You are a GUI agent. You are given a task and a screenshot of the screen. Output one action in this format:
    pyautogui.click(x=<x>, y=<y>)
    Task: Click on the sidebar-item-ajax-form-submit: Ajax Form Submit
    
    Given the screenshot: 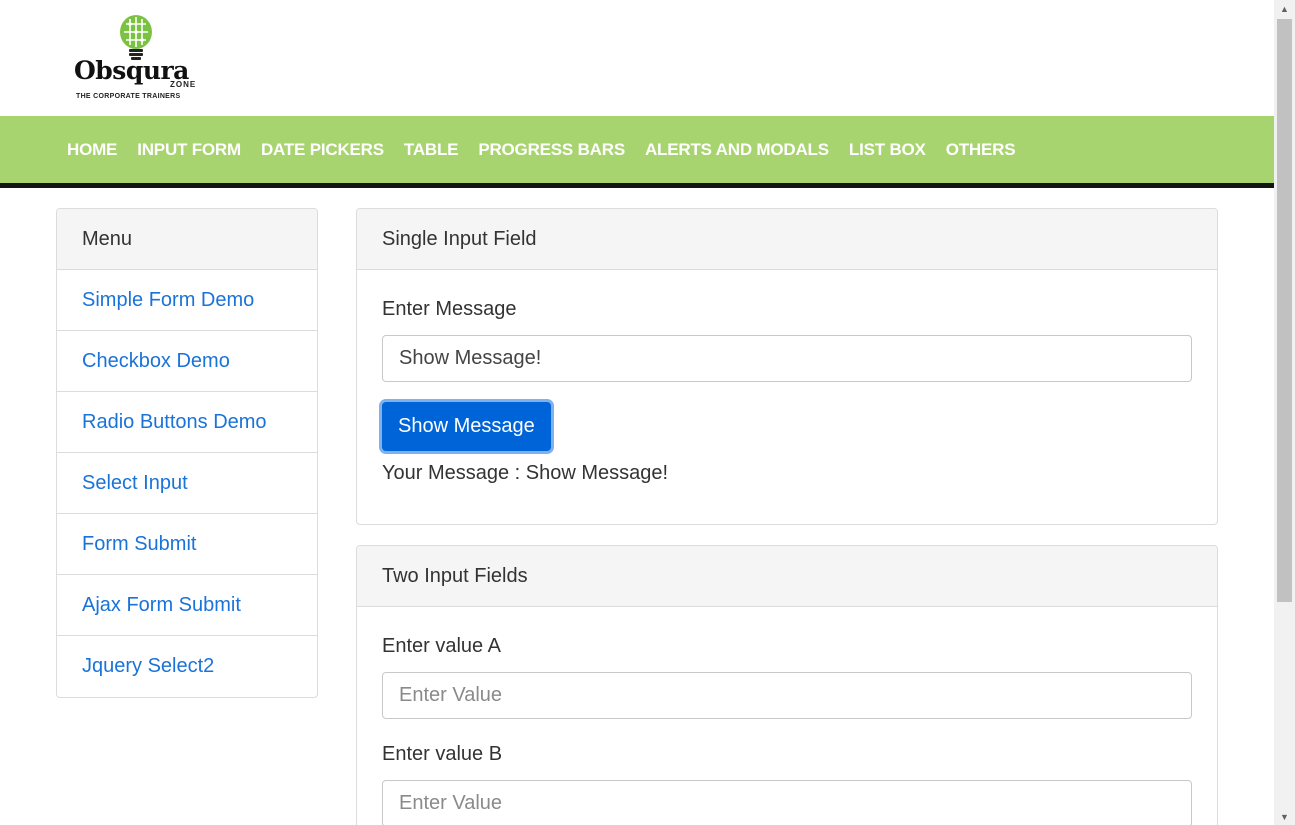 What is the action you would take?
    pyautogui.click(x=187, y=605)
    